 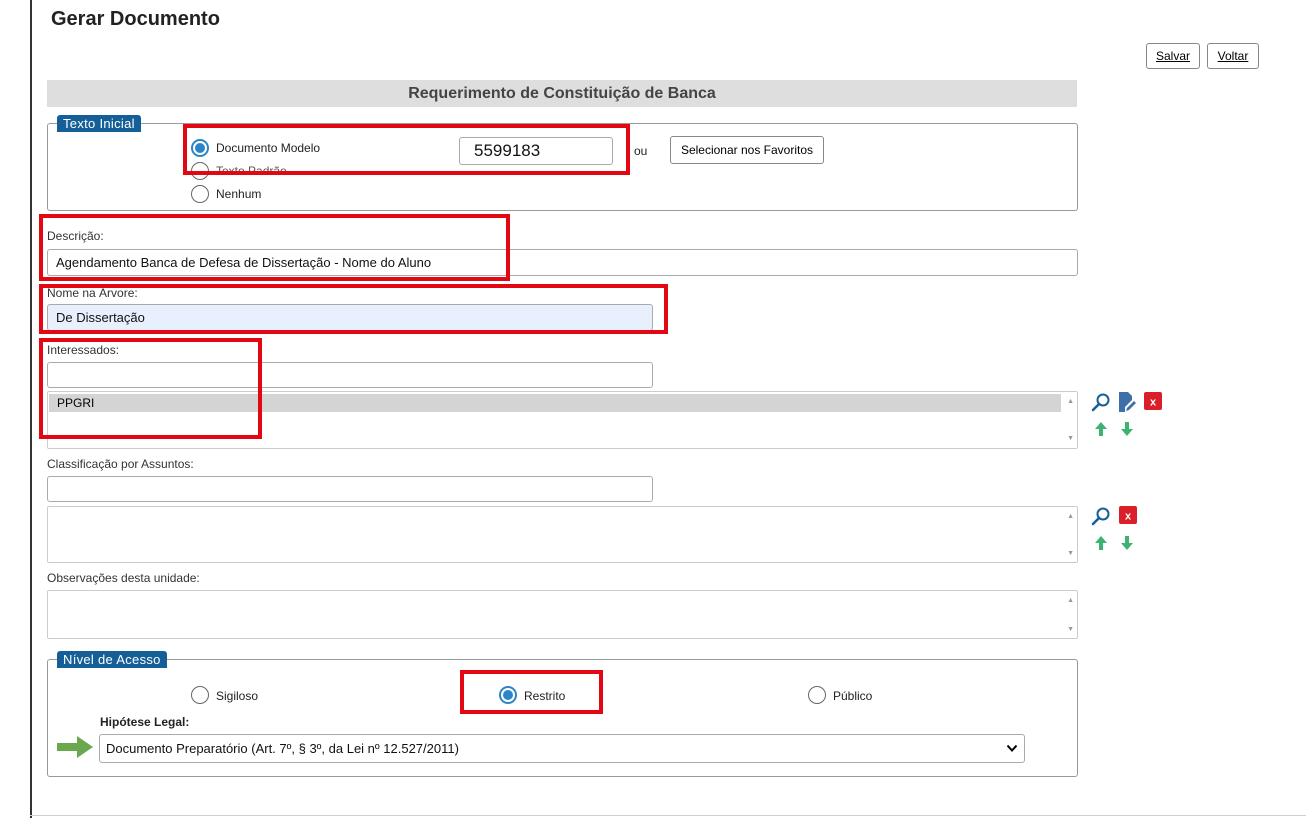 I want to click on bottom-border, so click(x=668, y=815).